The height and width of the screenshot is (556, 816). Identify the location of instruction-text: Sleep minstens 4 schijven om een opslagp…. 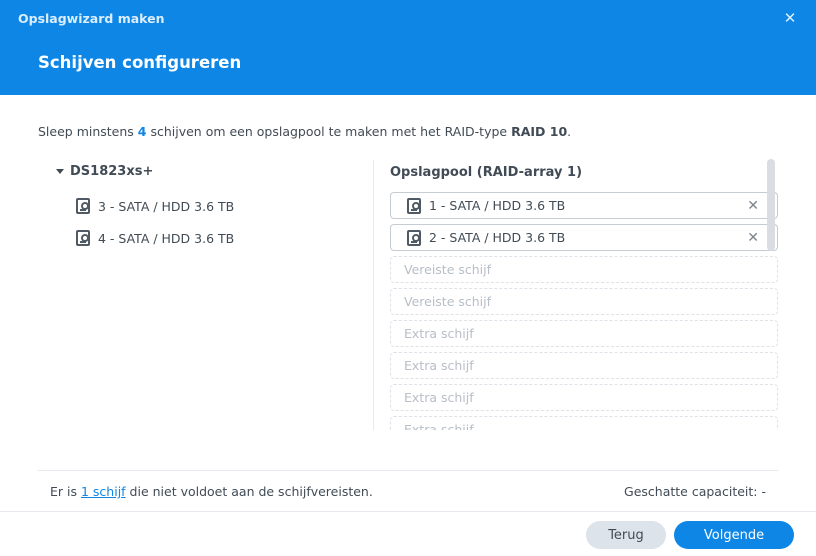
(304, 131).